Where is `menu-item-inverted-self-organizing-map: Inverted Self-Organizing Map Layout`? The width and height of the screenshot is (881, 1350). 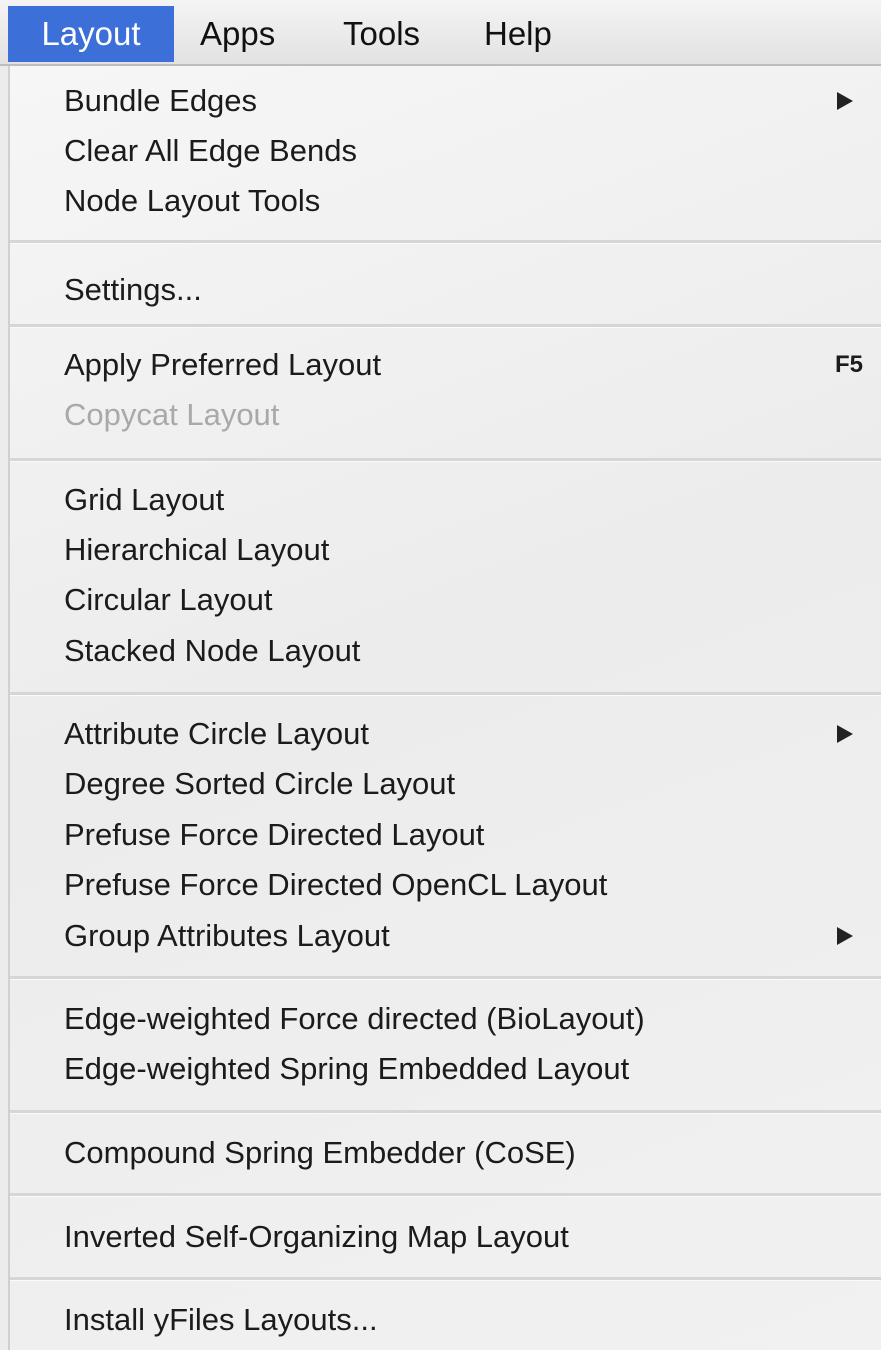
menu-item-inverted-self-organizing-map: Inverted Self-Organizing Map Layout is located at coordinates (472, 1237).